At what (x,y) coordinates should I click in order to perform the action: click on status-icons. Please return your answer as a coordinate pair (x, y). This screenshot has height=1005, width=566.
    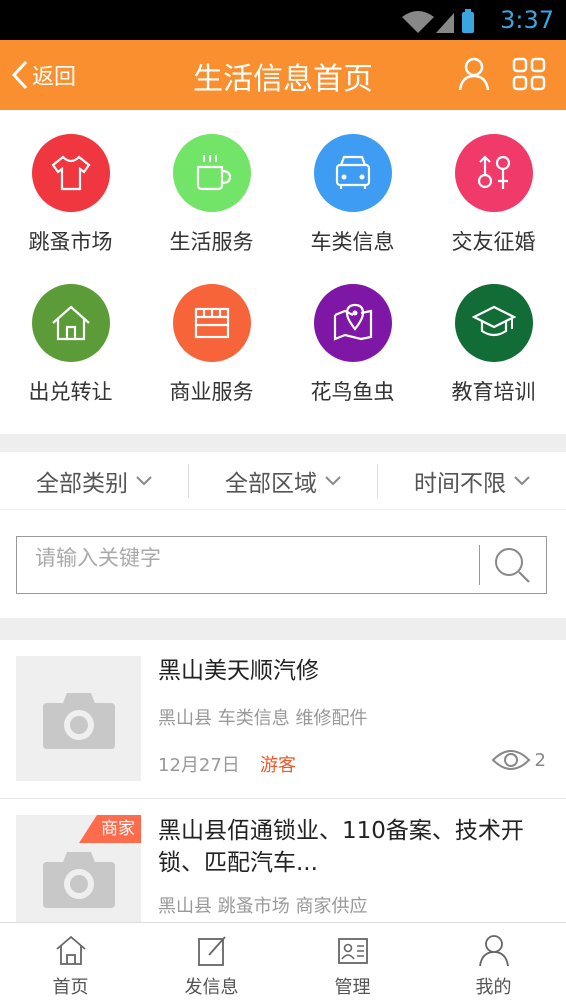
    Looking at the image, I should click on (440, 24).